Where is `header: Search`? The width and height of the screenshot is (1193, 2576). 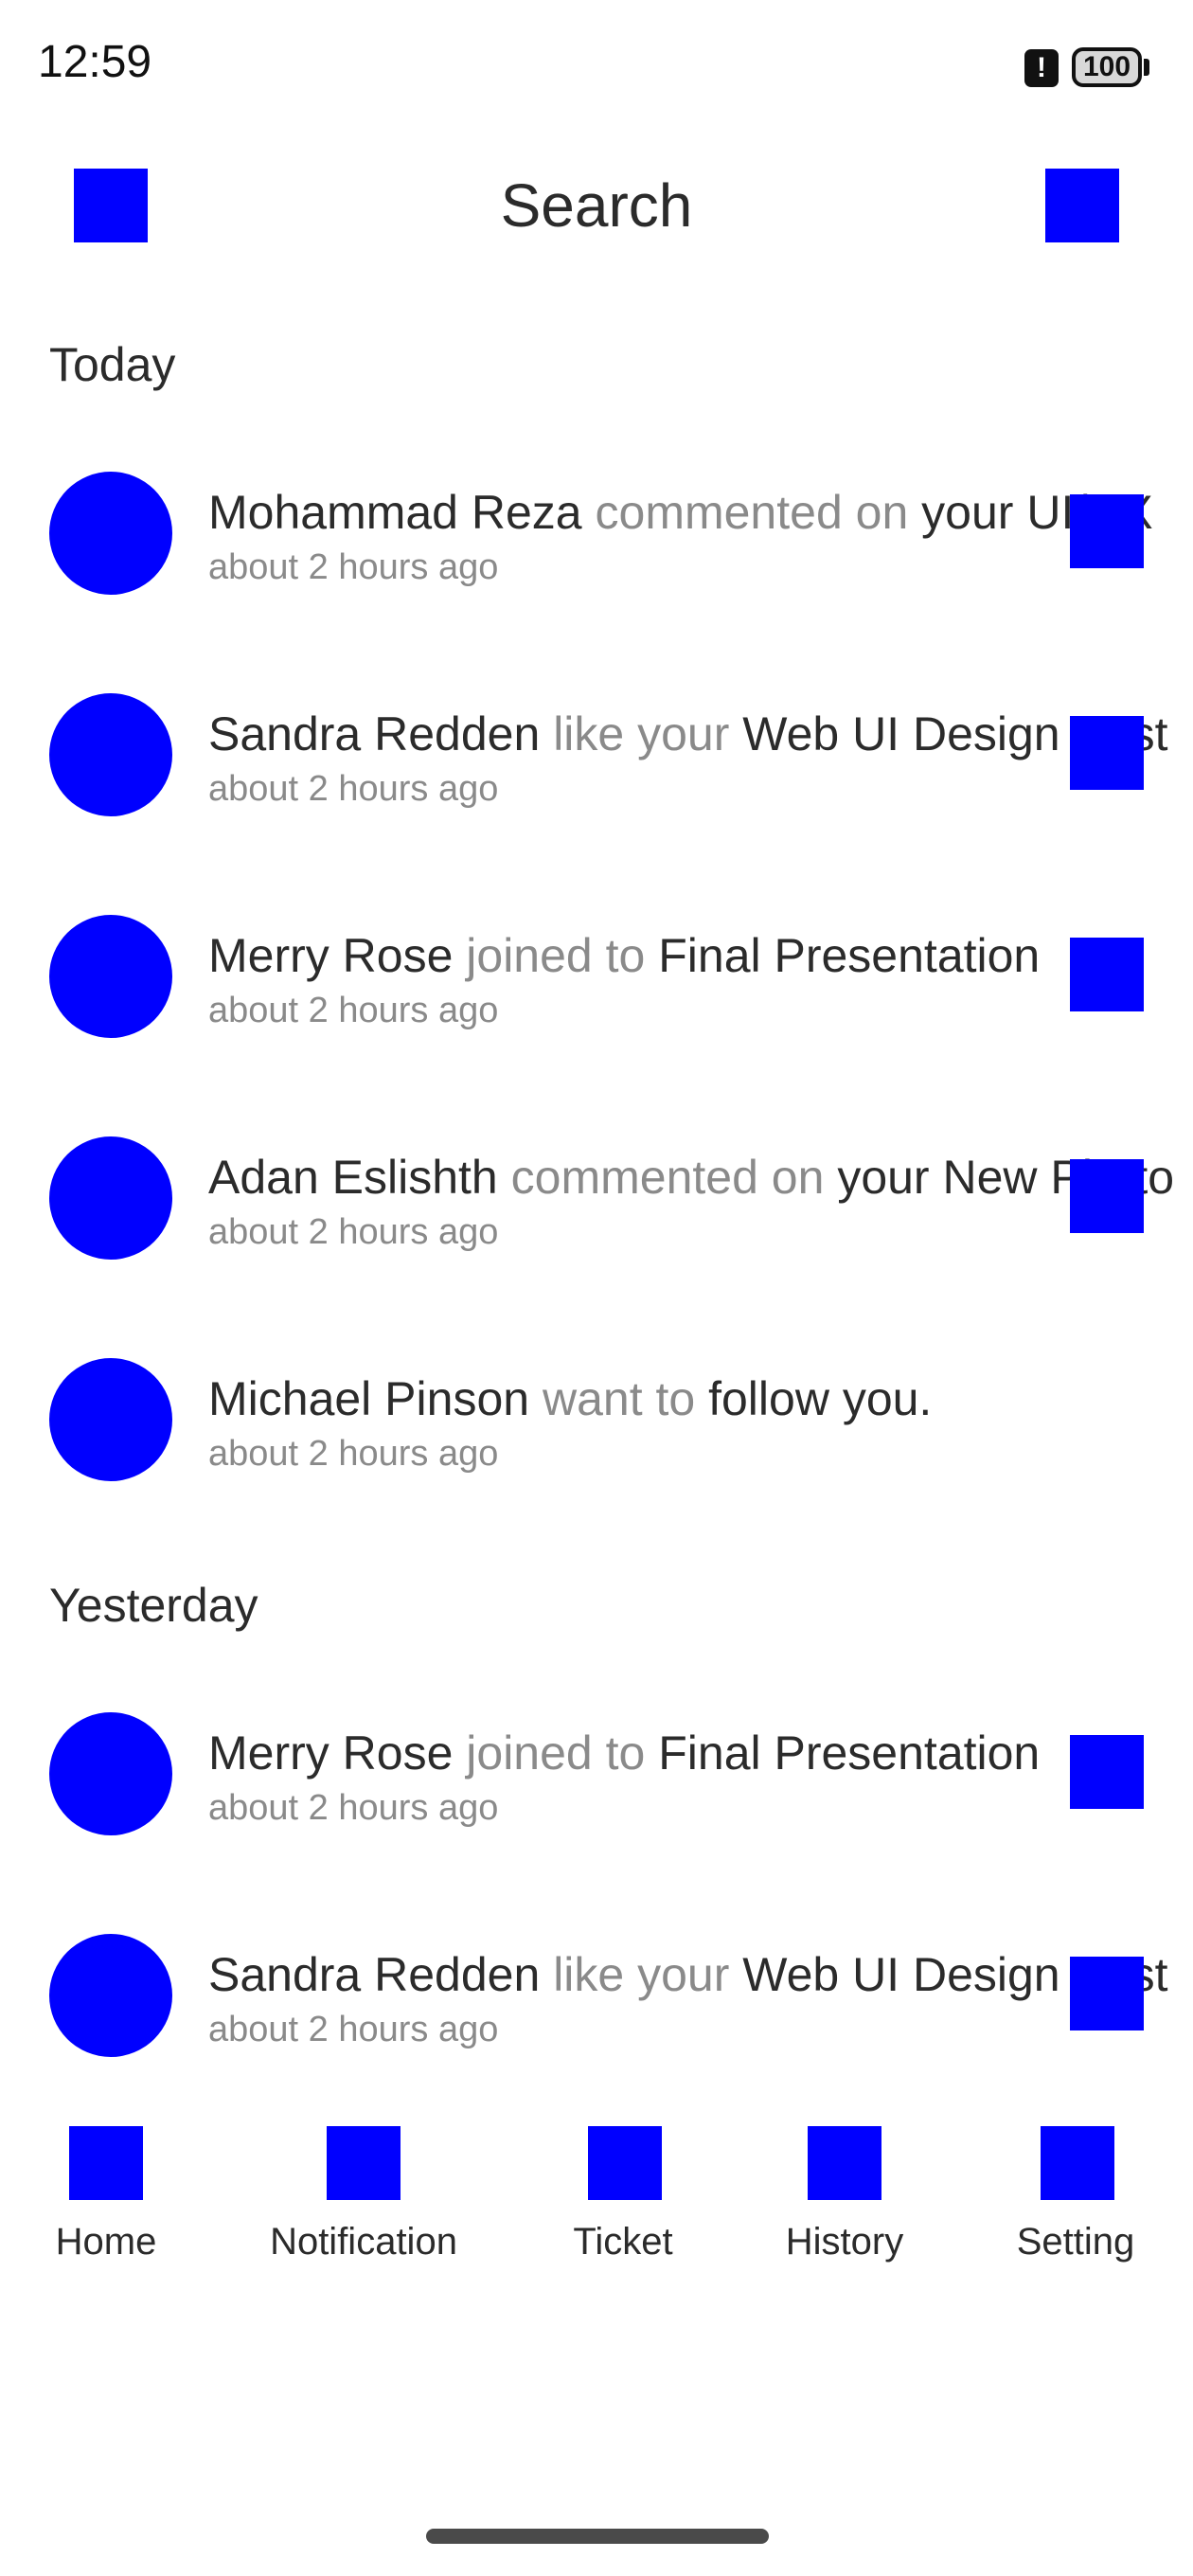 header: Search is located at coordinates (596, 204).